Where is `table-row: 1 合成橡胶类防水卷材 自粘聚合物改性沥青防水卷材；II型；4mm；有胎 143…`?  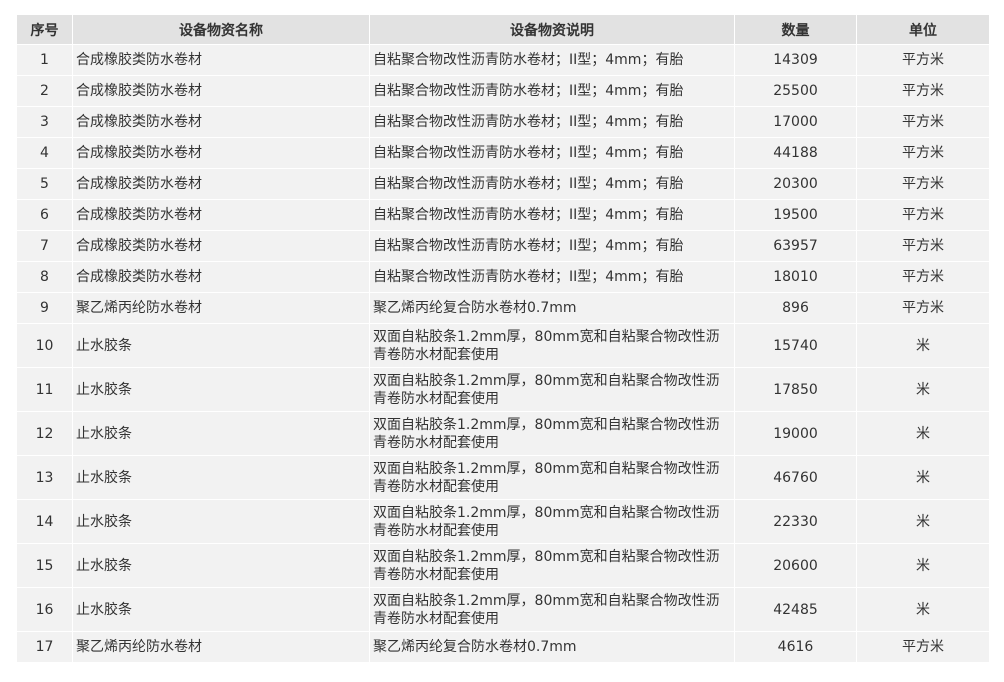
table-row: 1 合成橡胶类防水卷材 自粘聚合物改性沥青防水卷材；II型；4mm；有胎 143… is located at coordinates (503, 60).